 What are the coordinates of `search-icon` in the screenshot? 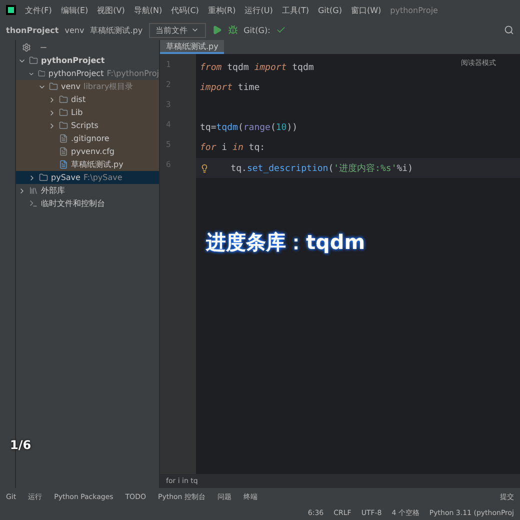 It's located at (509, 30).